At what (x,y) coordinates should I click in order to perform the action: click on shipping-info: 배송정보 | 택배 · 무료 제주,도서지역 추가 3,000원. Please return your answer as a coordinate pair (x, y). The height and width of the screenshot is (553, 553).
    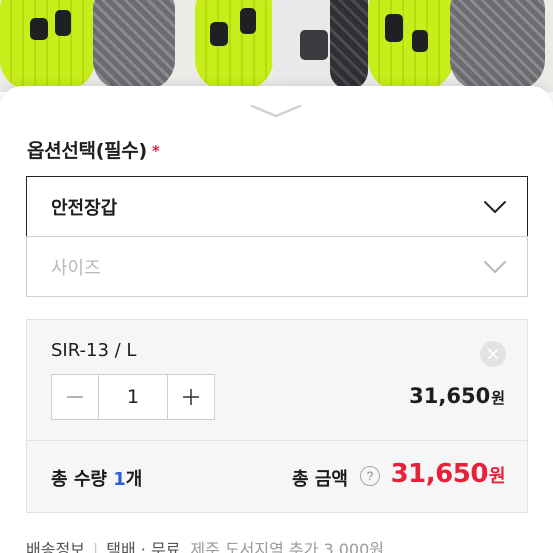
    Looking at the image, I should click on (205, 544).